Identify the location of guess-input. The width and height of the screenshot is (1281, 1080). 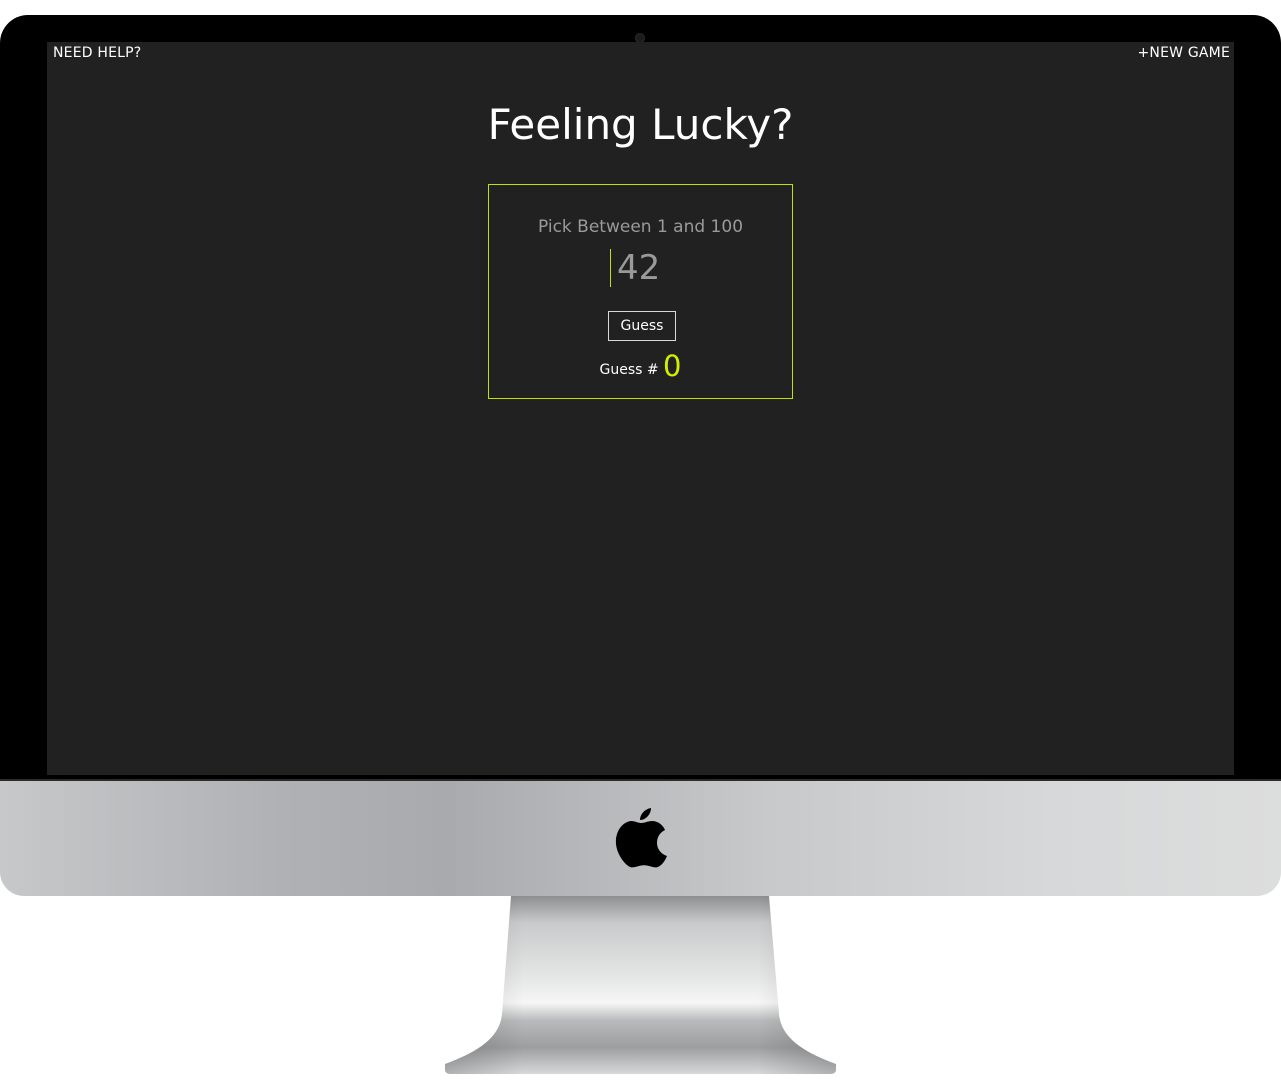
(642, 268).